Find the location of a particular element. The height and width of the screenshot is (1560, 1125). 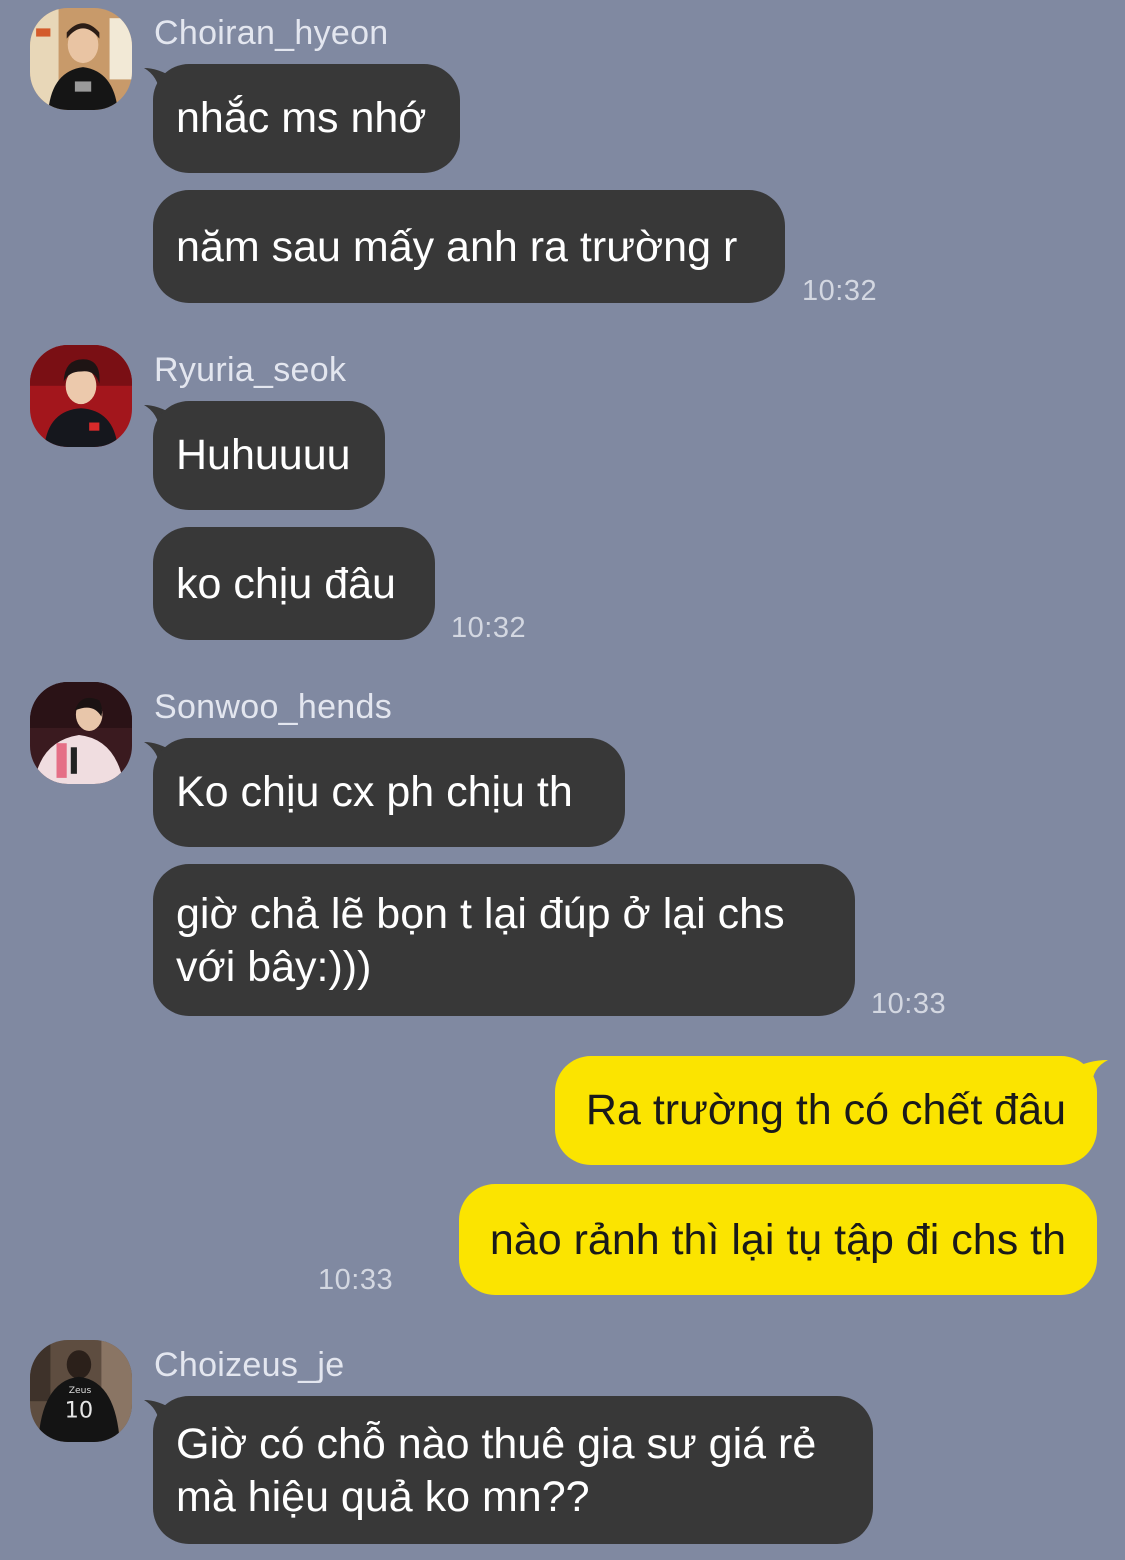

message-bubble: nhắc ms nhớ is located at coordinates (306, 118).